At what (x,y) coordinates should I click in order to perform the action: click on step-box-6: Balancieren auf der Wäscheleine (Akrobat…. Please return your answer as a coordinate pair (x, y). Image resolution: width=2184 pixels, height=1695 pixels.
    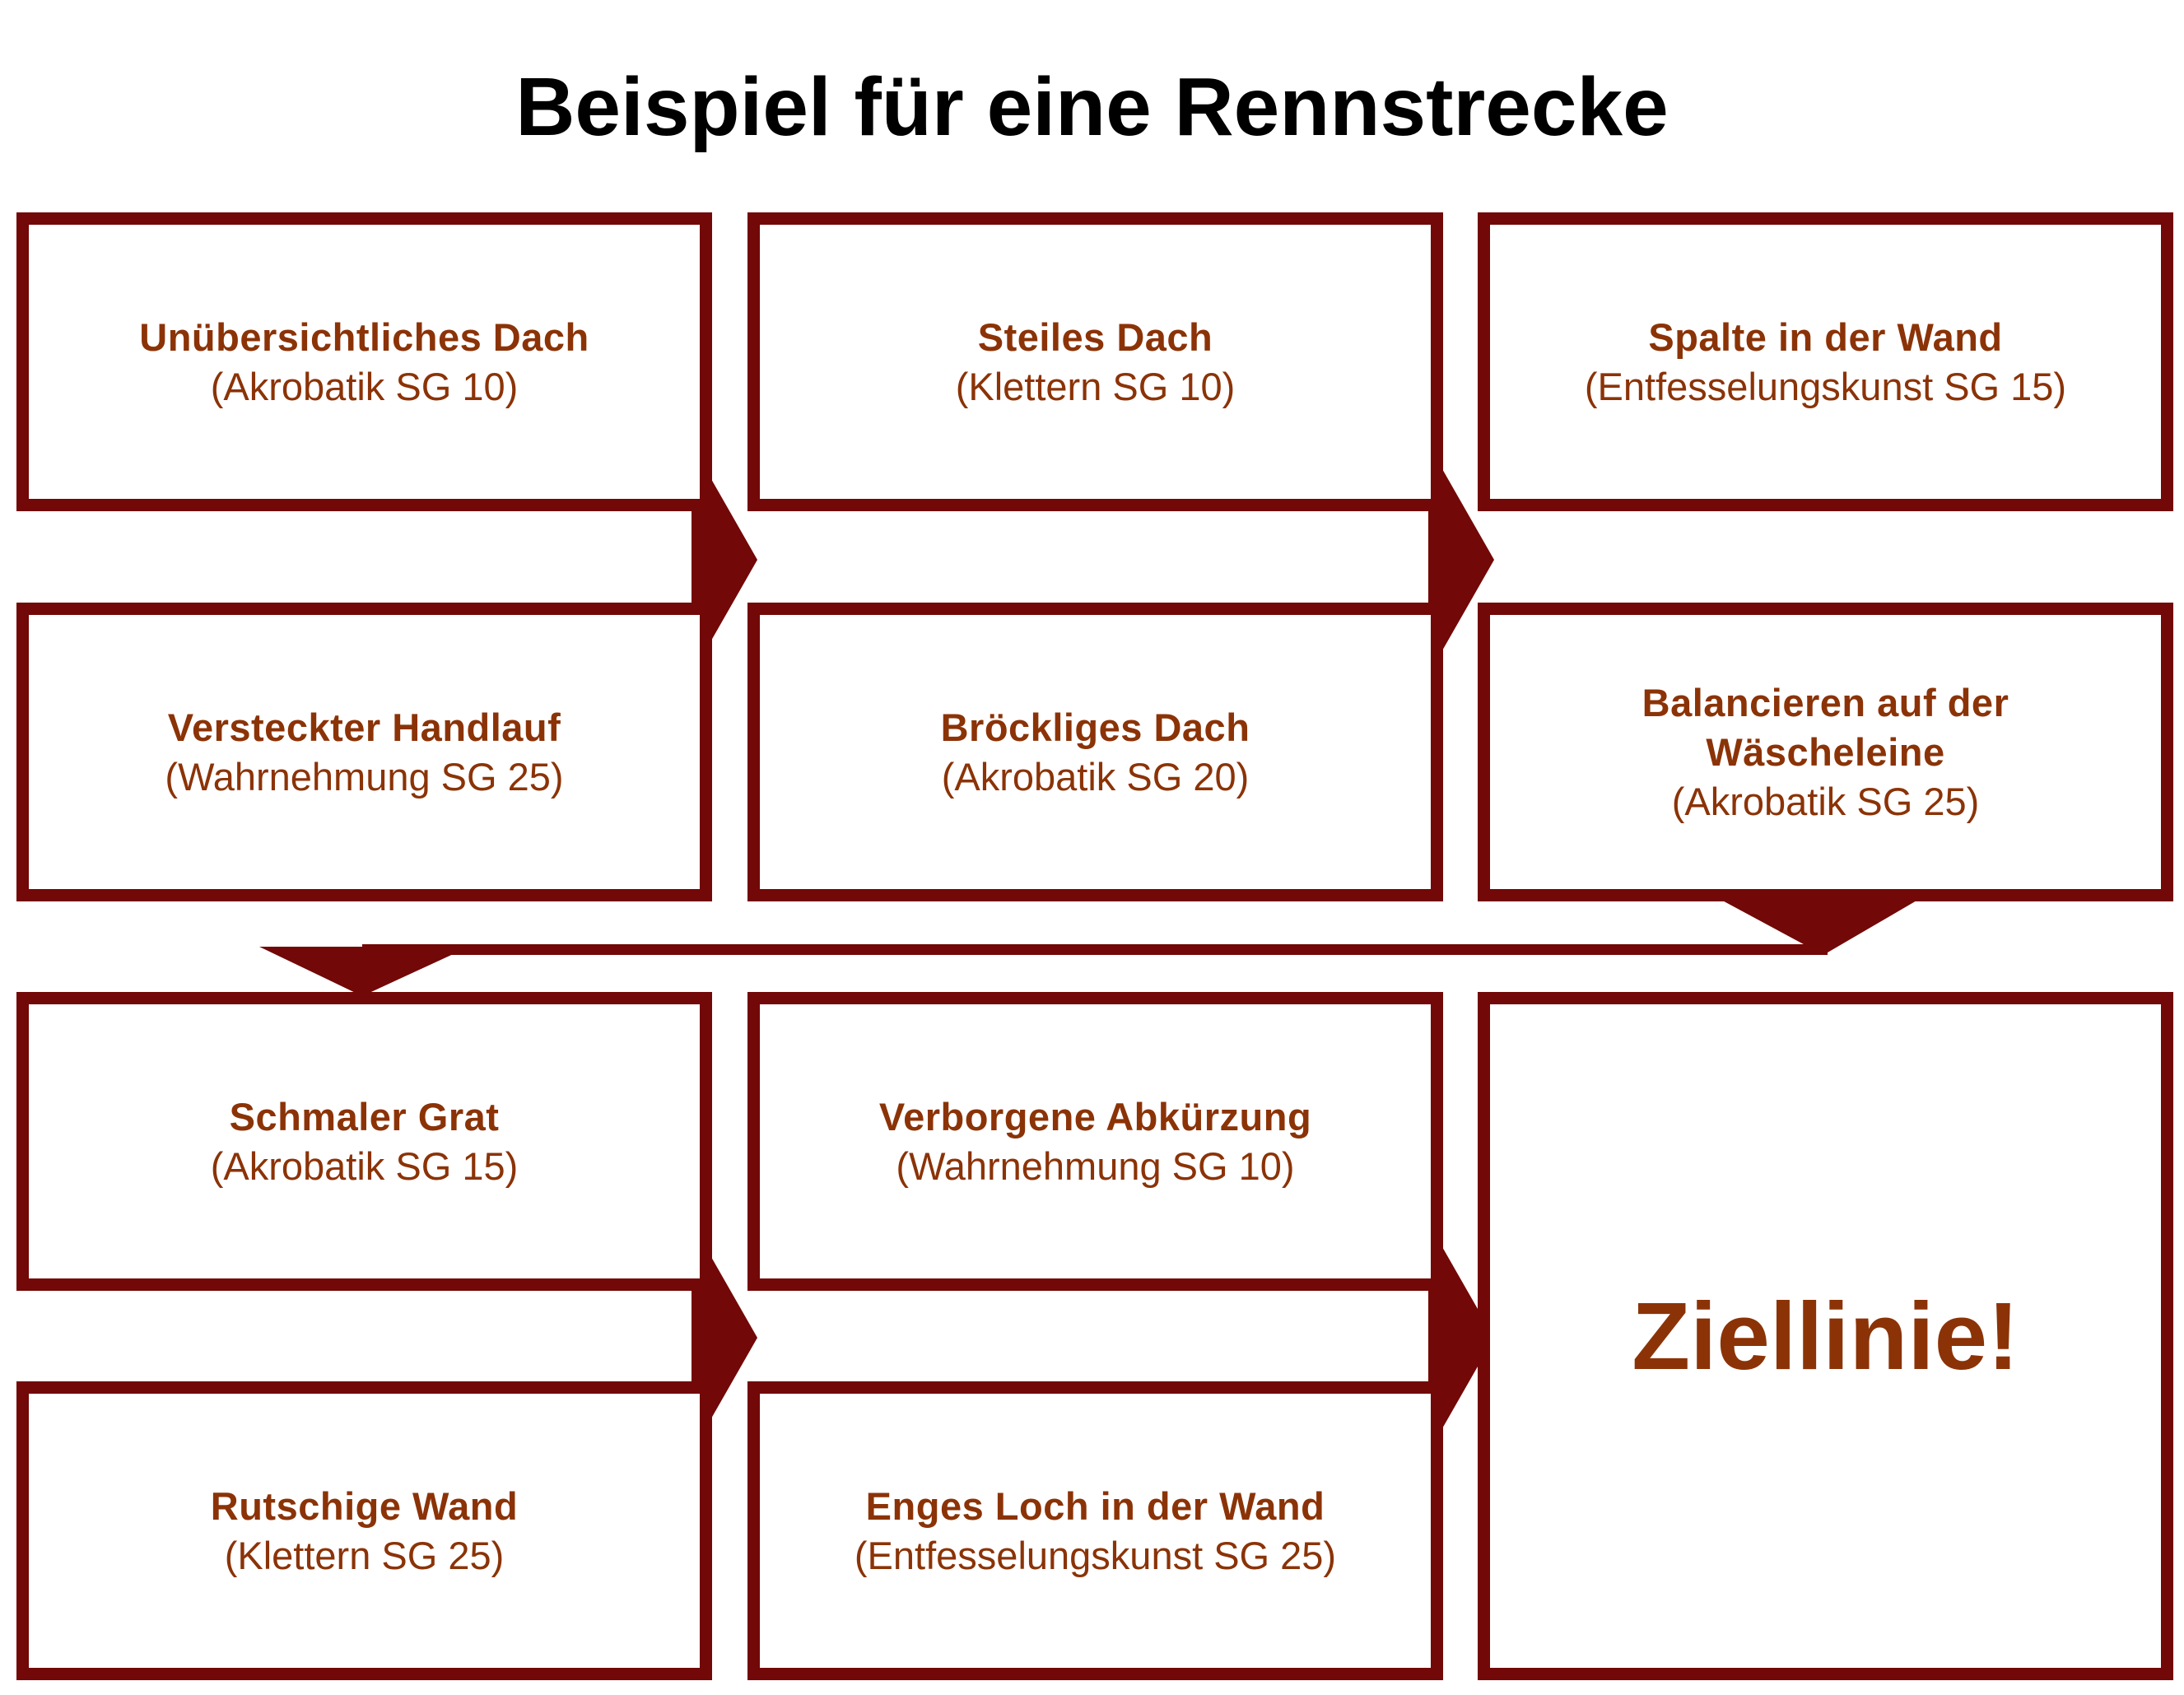
    Looking at the image, I should click on (1825, 752).